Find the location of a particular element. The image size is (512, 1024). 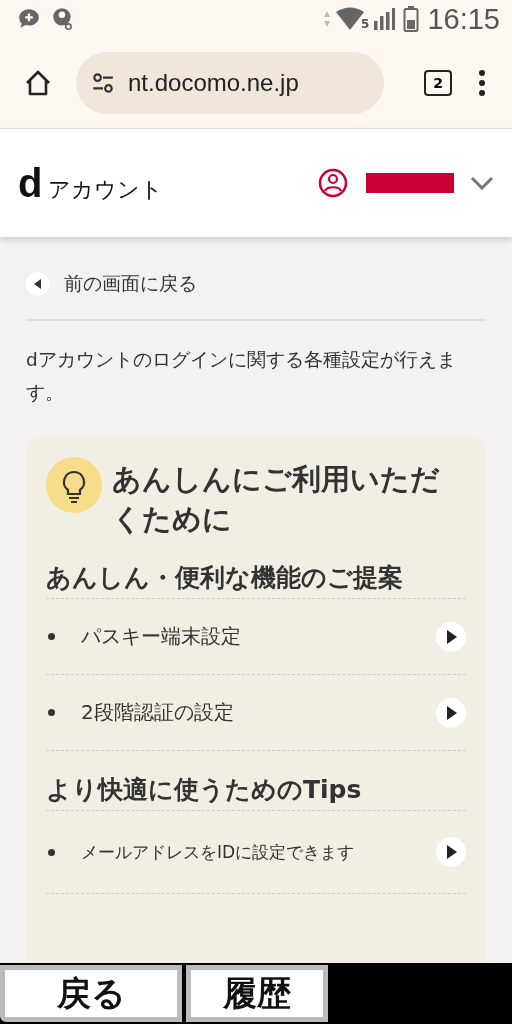

site-settings-icon is located at coordinates (103, 83).